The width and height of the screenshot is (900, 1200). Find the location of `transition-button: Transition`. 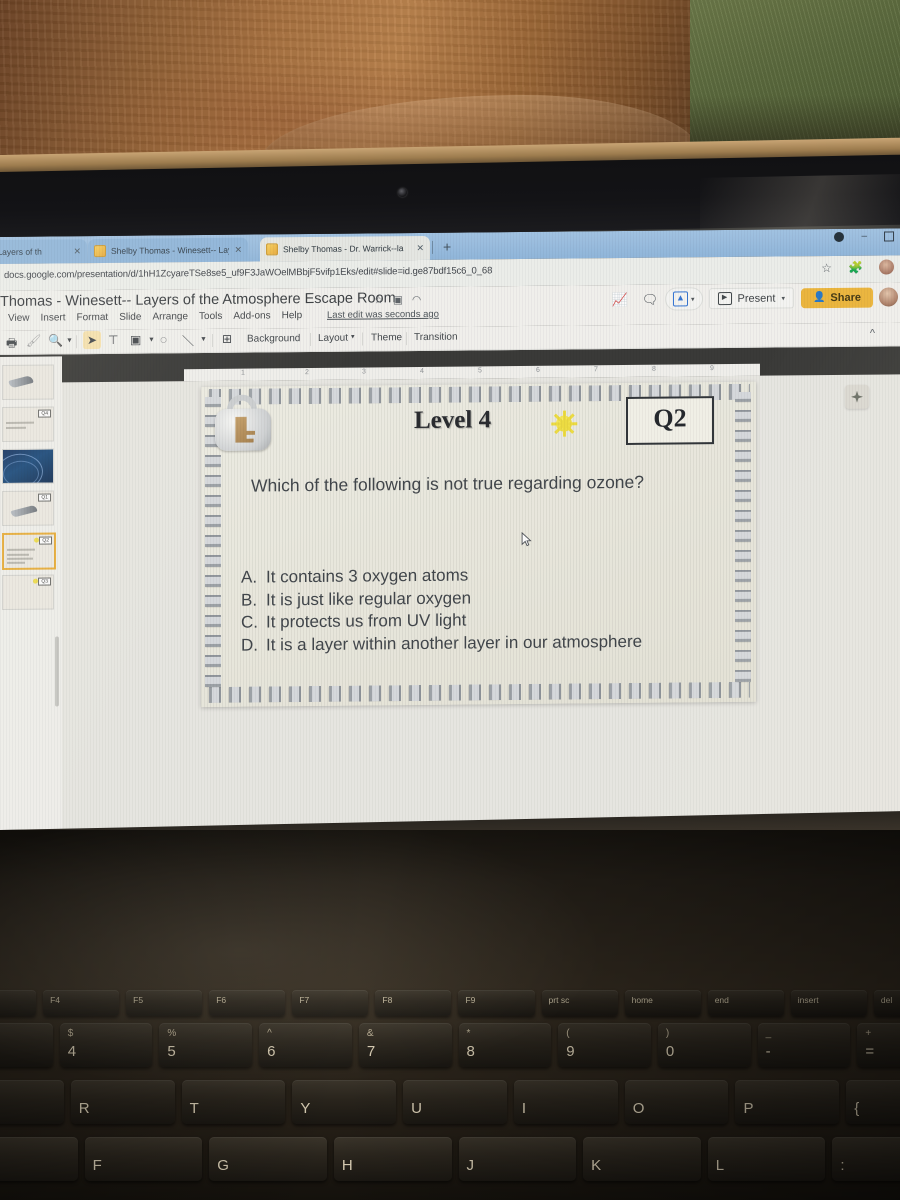

transition-button: Transition is located at coordinates (436, 337).